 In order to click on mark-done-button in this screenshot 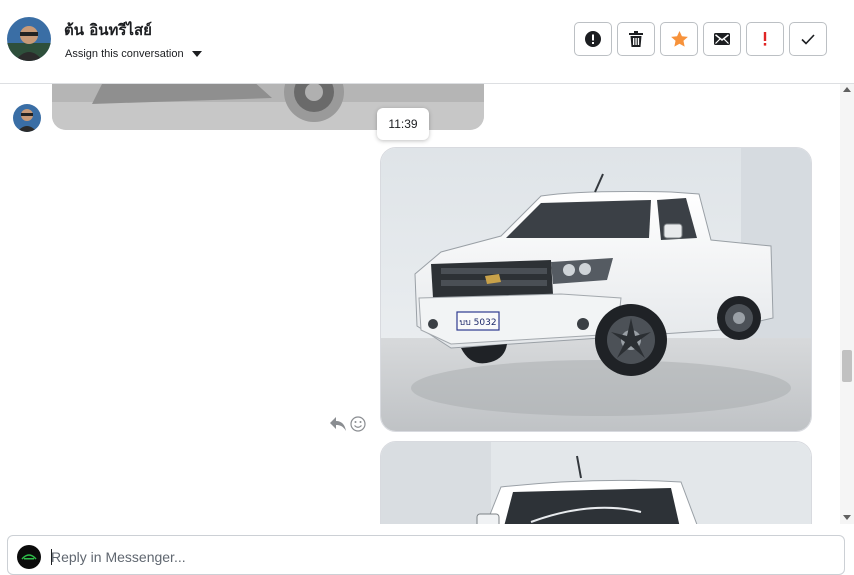, I will do `click(808, 39)`.